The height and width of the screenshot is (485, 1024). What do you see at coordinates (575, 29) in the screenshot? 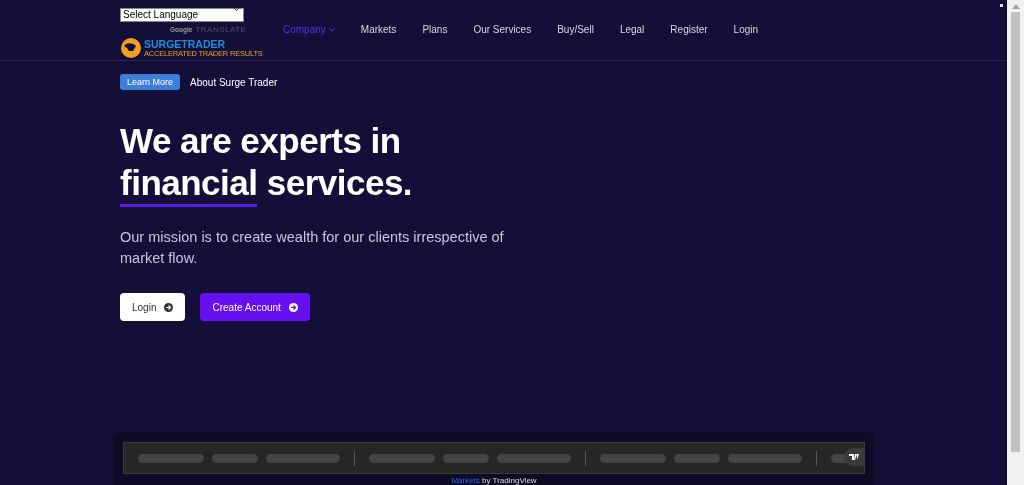
I see `nav-link: Buy/Sell` at bounding box center [575, 29].